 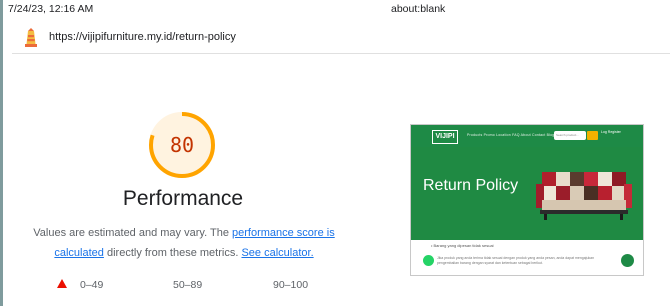 What do you see at coordinates (92, 285) in the screenshot?
I see `legend-fail: 0–49` at bounding box center [92, 285].